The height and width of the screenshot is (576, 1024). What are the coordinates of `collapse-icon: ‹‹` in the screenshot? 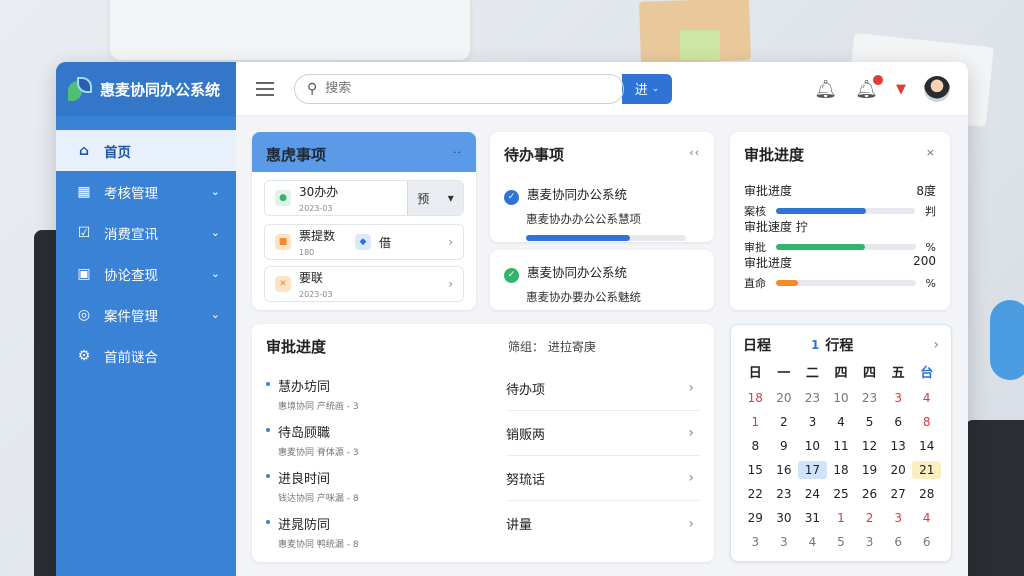 It's located at (694, 152).